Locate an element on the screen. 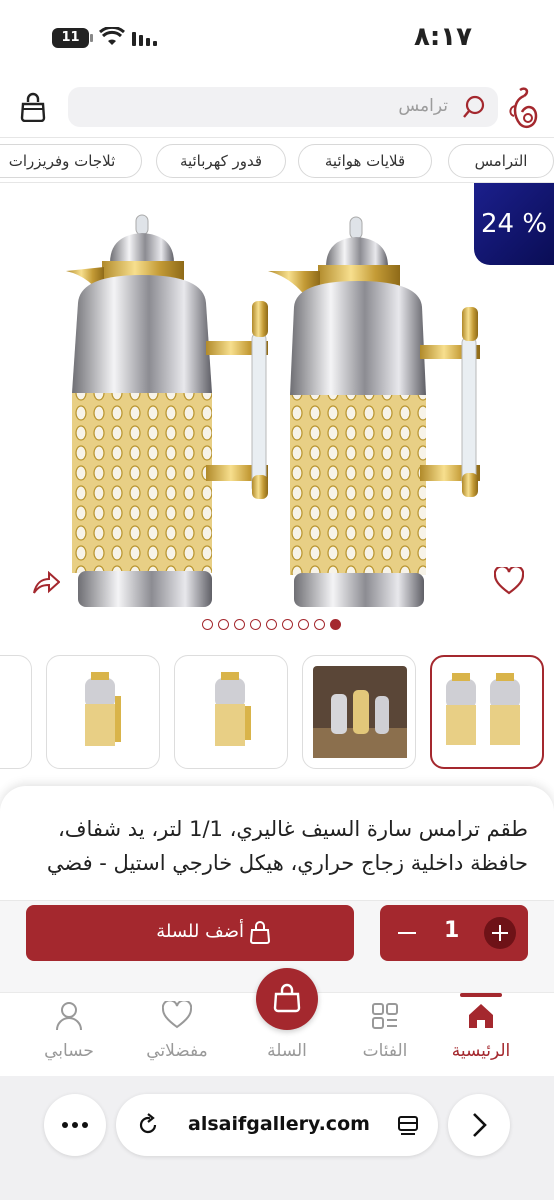  search-icon is located at coordinates (474, 106).